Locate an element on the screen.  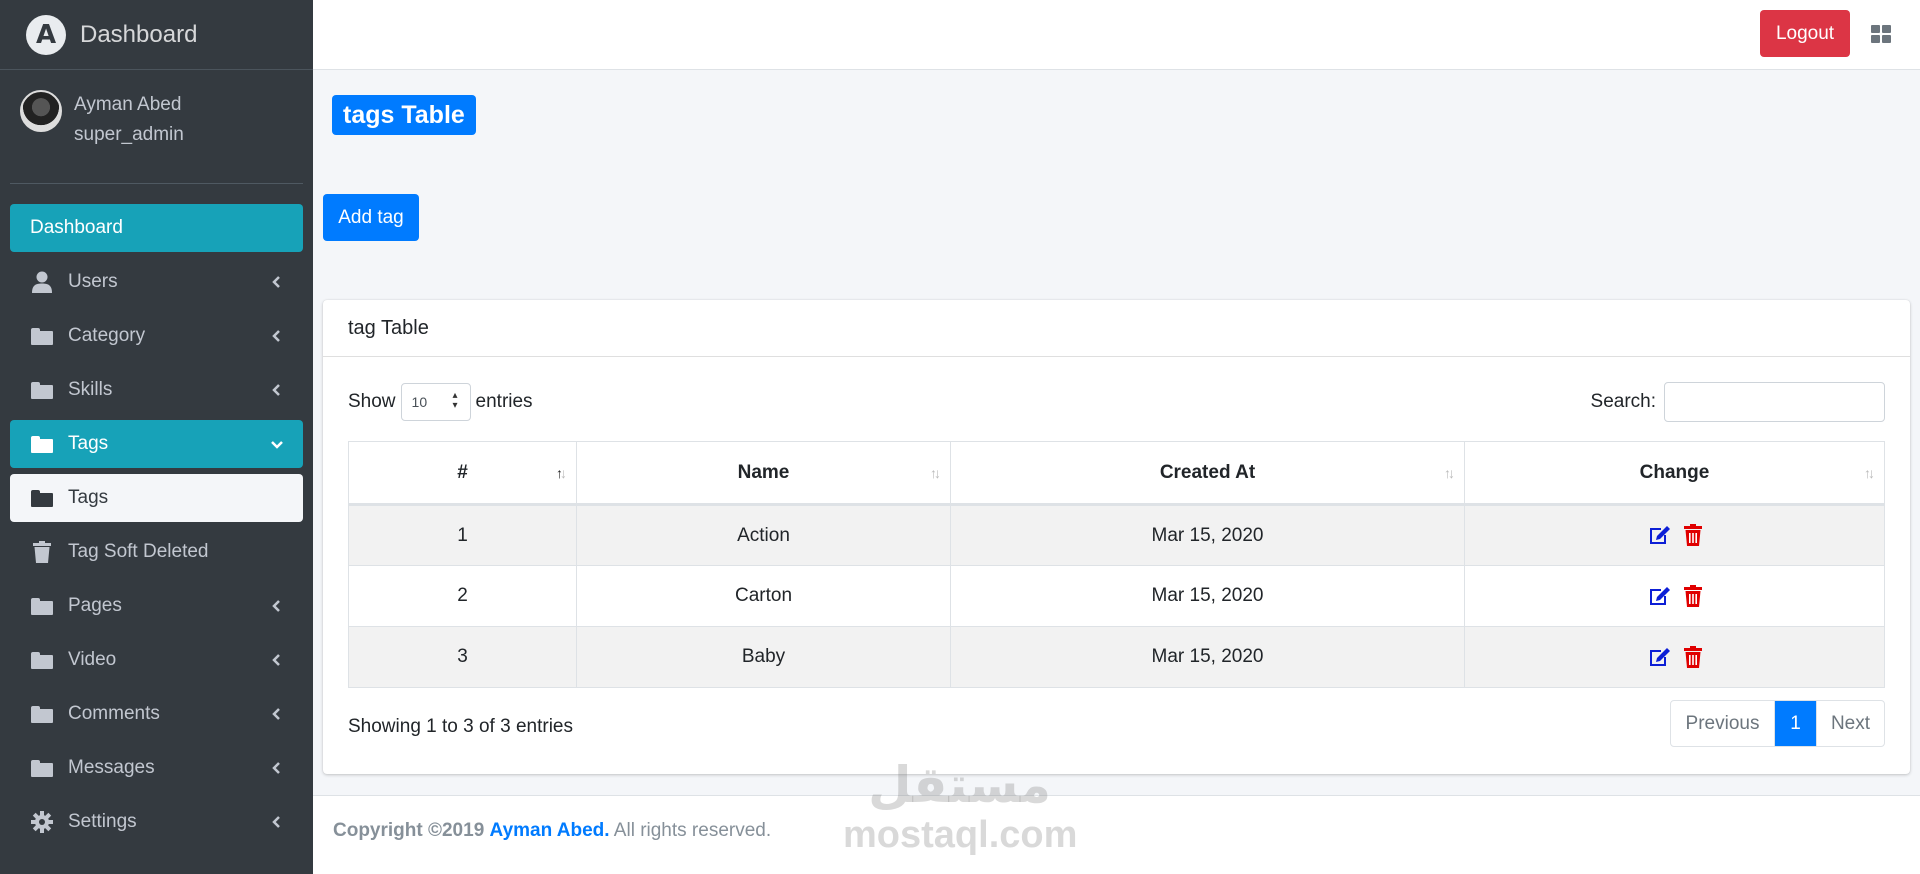
sidebar-subitem-tags: Tags is located at coordinates (156, 498).